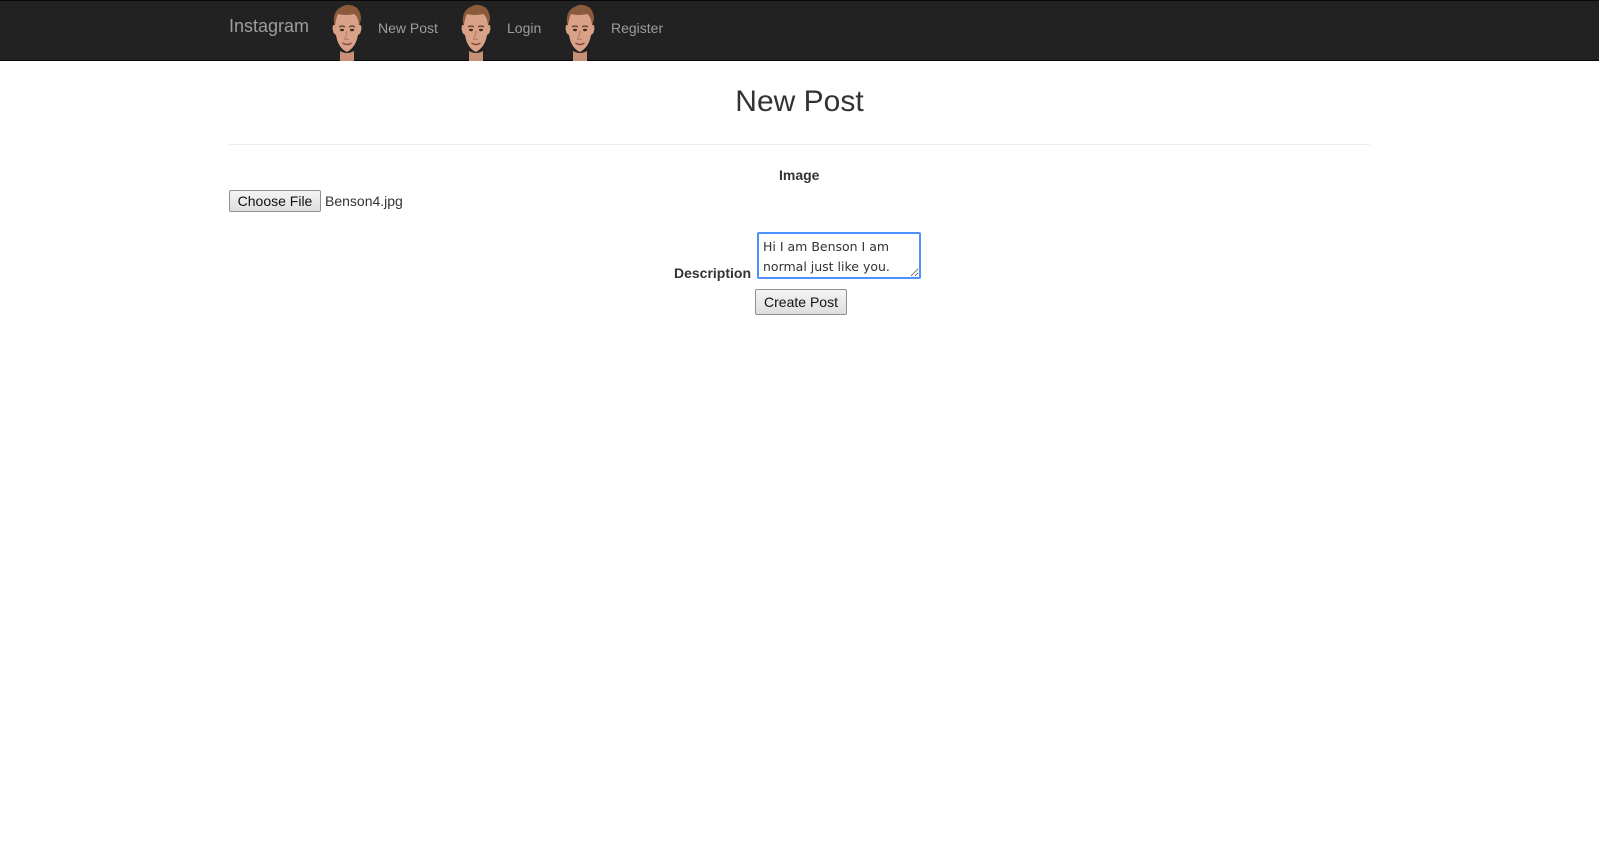  I want to click on nav-register-link: Register, so click(637, 28).